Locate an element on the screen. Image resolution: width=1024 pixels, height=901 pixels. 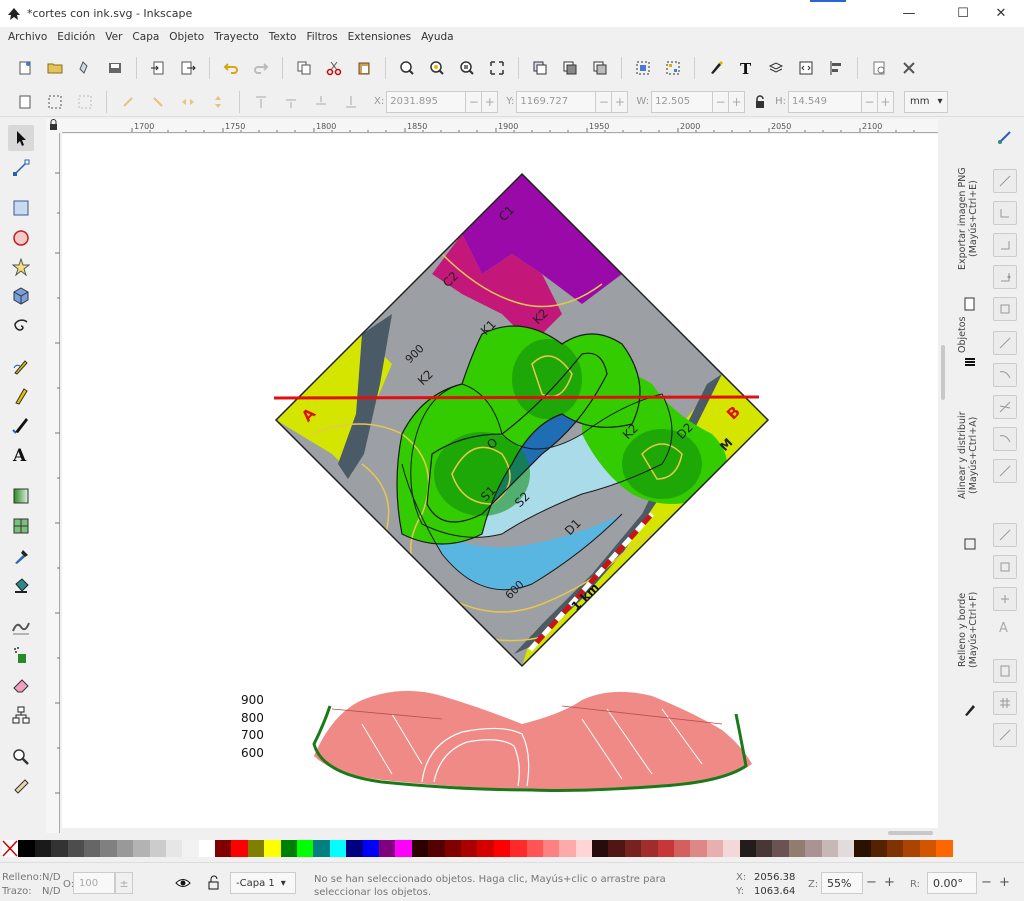
lower-to-bottom-button is located at coordinates (351, 102).